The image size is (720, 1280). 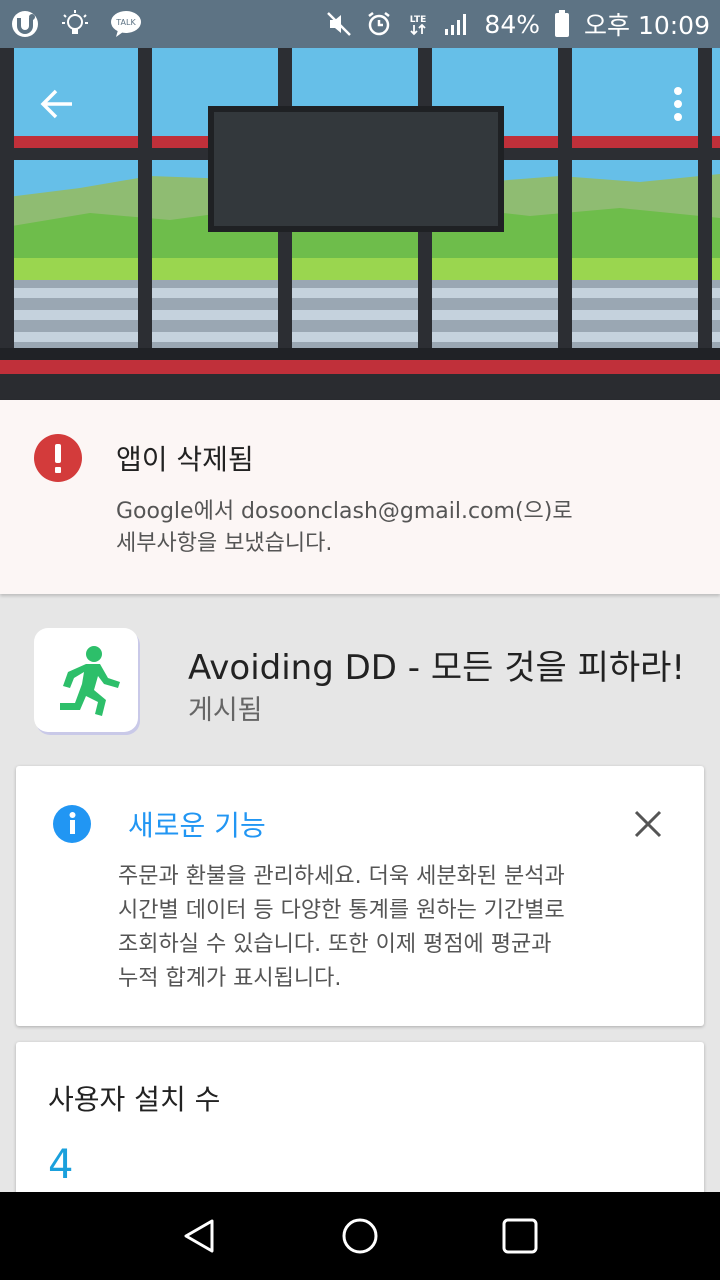 I want to click on running-man-icon, so click(x=90, y=681).